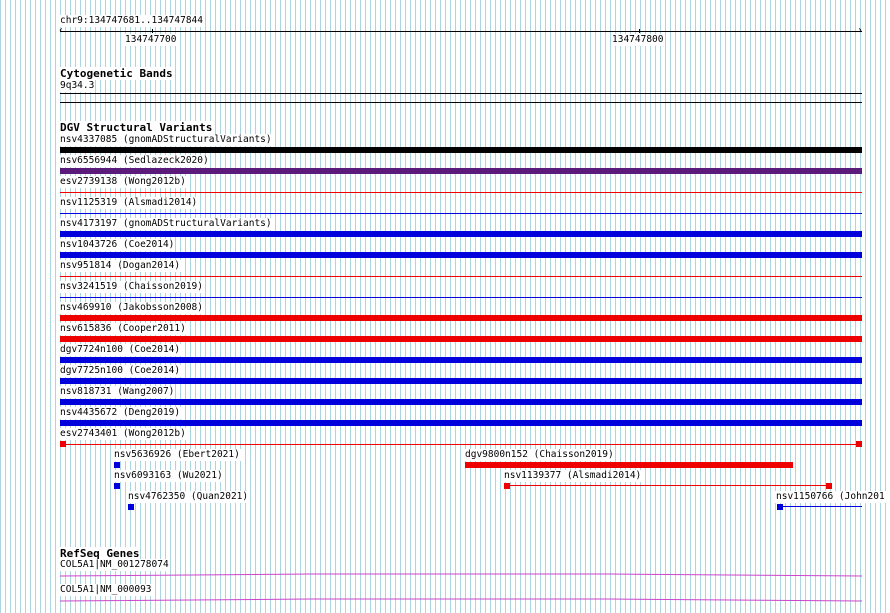  Describe the element at coordinates (120, 350) in the screenshot. I see `variant-label: dgv7724n100 (Coe2014)` at that location.